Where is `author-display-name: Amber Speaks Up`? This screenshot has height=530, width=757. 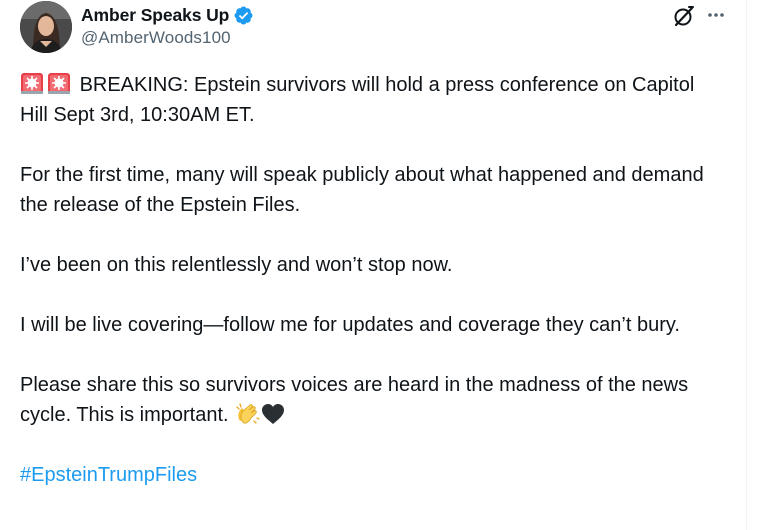 author-display-name: Amber Speaks Up is located at coordinates (155, 15).